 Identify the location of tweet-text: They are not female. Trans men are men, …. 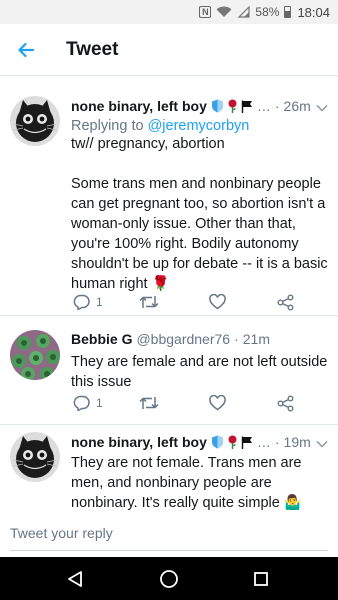
(186, 483).